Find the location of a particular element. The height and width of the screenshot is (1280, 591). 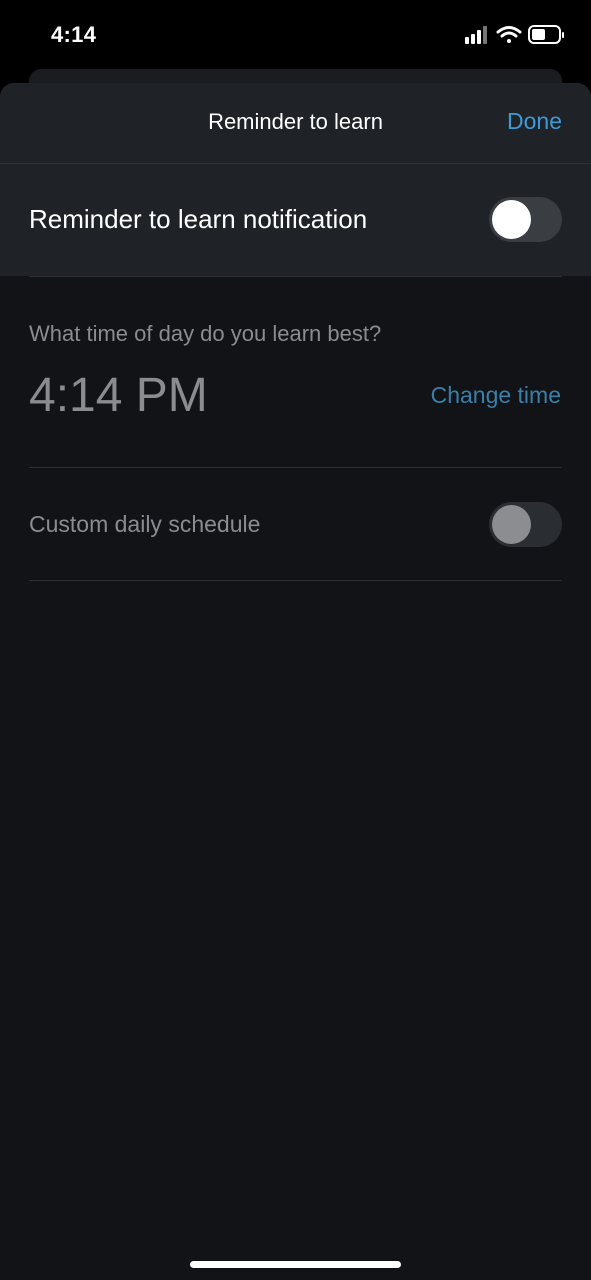

notification-toggle is located at coordinates (525, 219).